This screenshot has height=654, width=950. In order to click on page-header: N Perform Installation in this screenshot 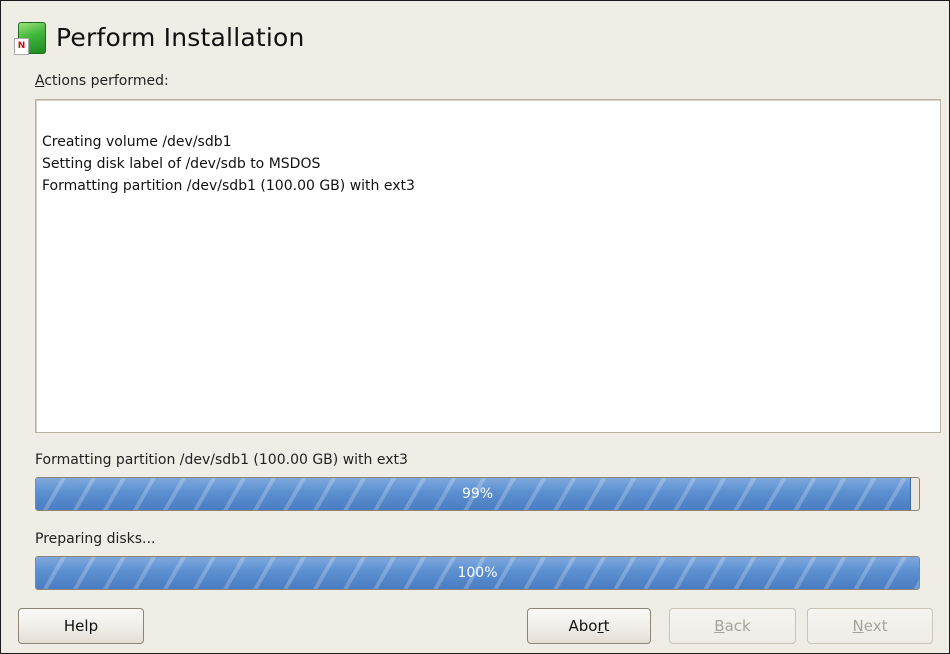, I will do `click(159, 37)`.